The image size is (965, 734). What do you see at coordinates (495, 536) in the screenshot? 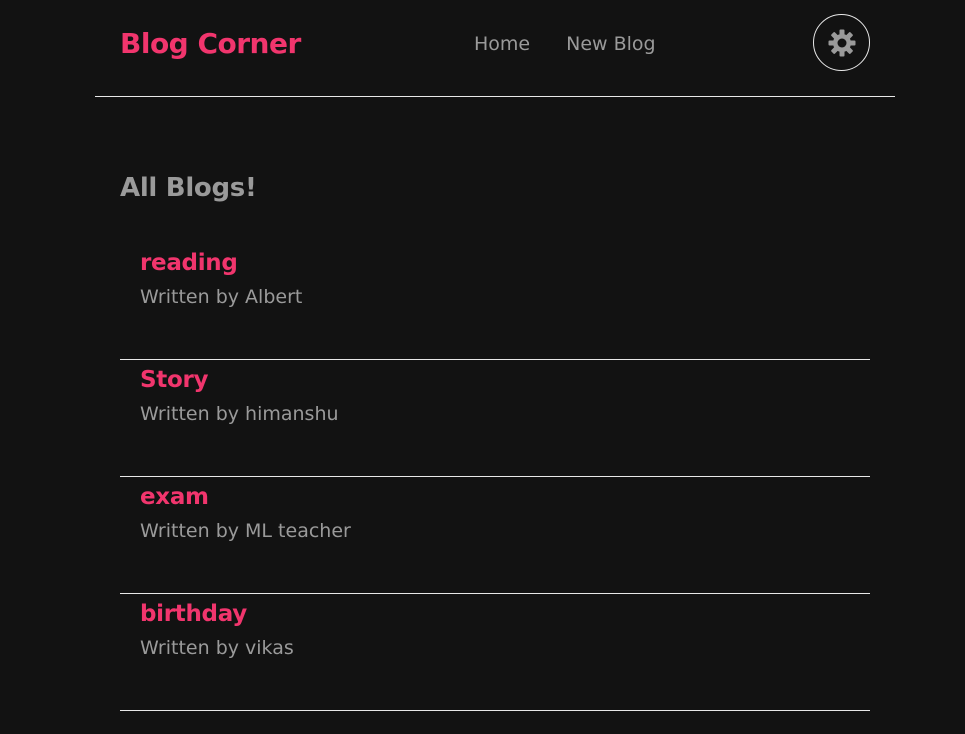
I see `blog-preview: exam Written by ML teacher` at bounding box center [495, 536].